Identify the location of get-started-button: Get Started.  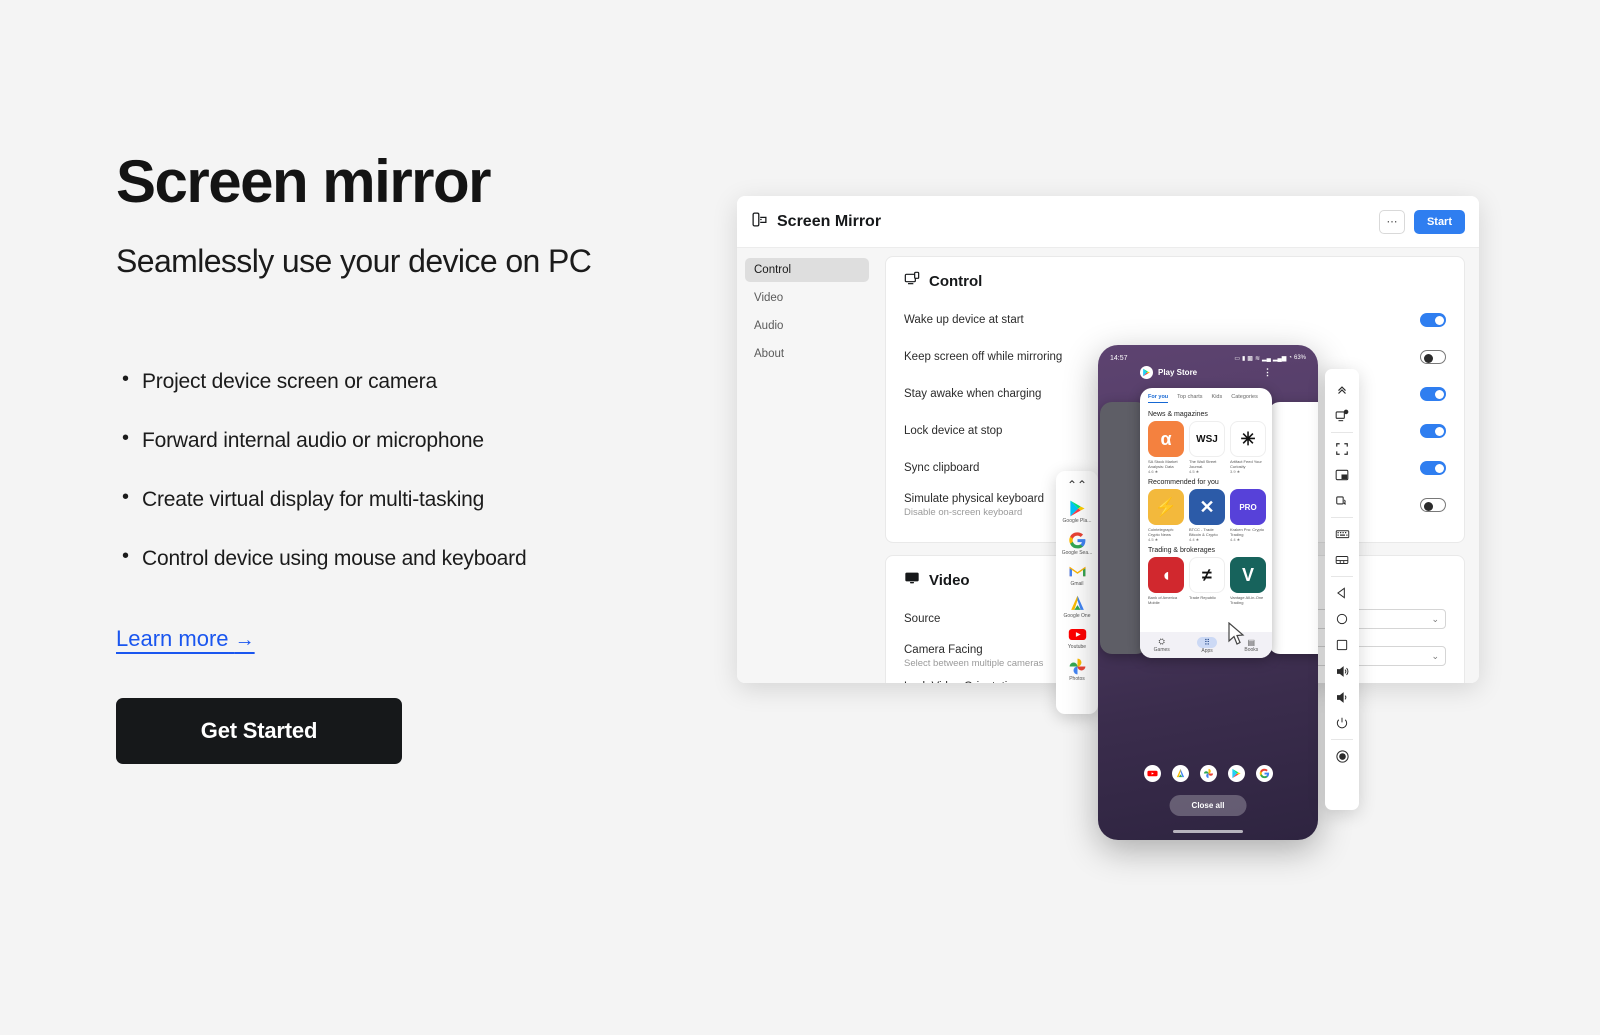
(259, 731).